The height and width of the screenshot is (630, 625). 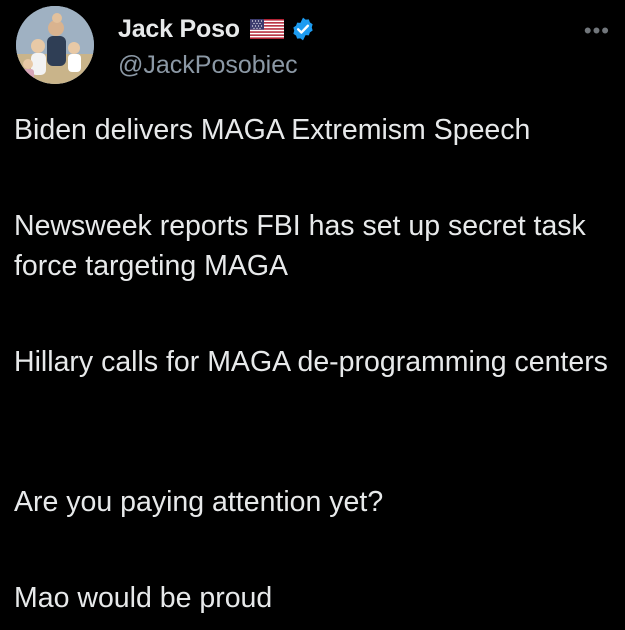 I want to click on author-name-row: Jack Poso, so click(x=217, y=29).